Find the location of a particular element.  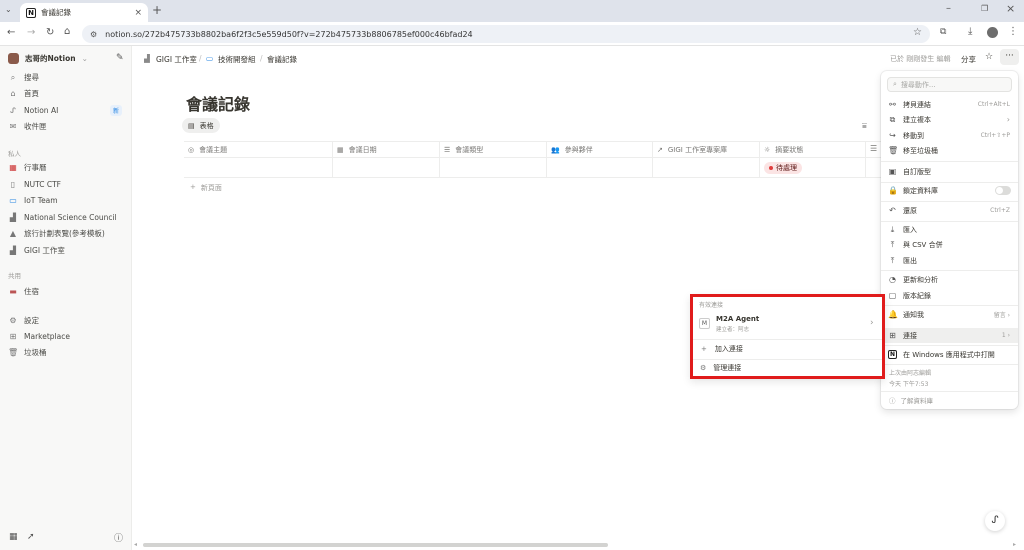

column-header-type: ☰ 會議類型 is located at coordinates (463, 150).